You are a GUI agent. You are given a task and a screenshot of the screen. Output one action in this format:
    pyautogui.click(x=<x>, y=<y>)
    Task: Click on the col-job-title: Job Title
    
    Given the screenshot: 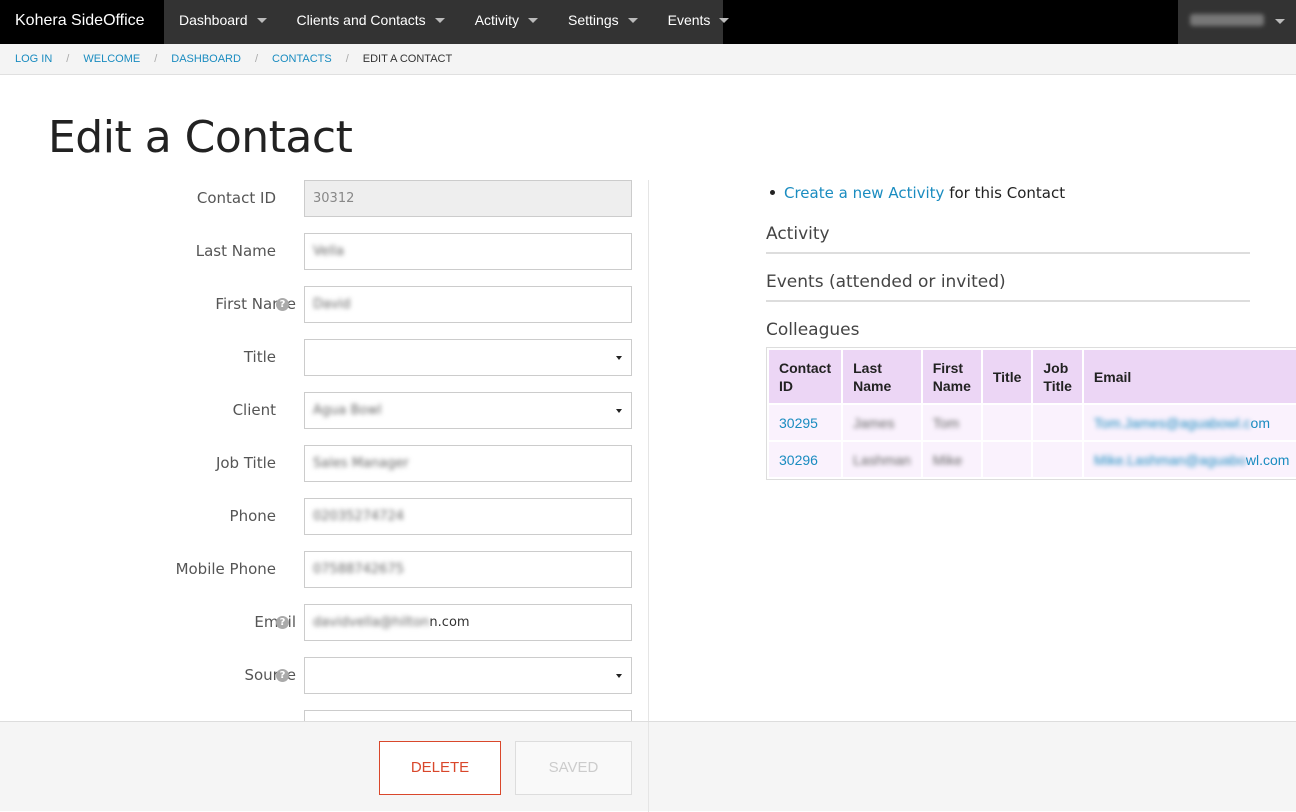 What is the action you would take?
    pyautogui.click(x=1057, y=376)
    